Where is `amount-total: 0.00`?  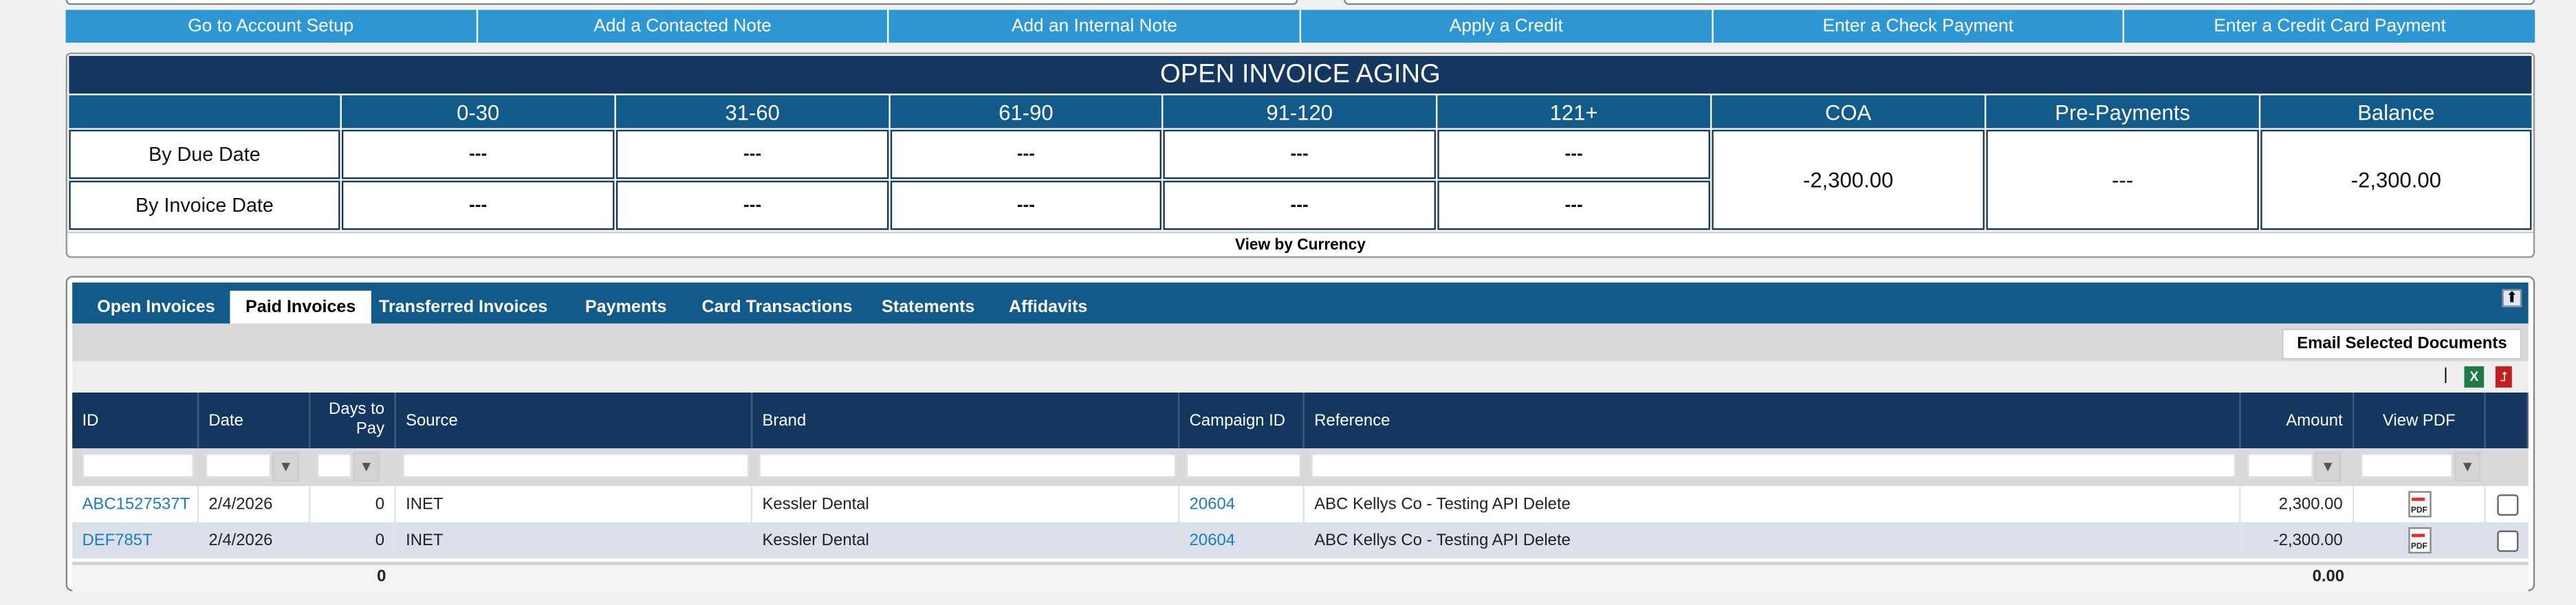 amount-total: 0.00 is located at coordinates (2328, 577).